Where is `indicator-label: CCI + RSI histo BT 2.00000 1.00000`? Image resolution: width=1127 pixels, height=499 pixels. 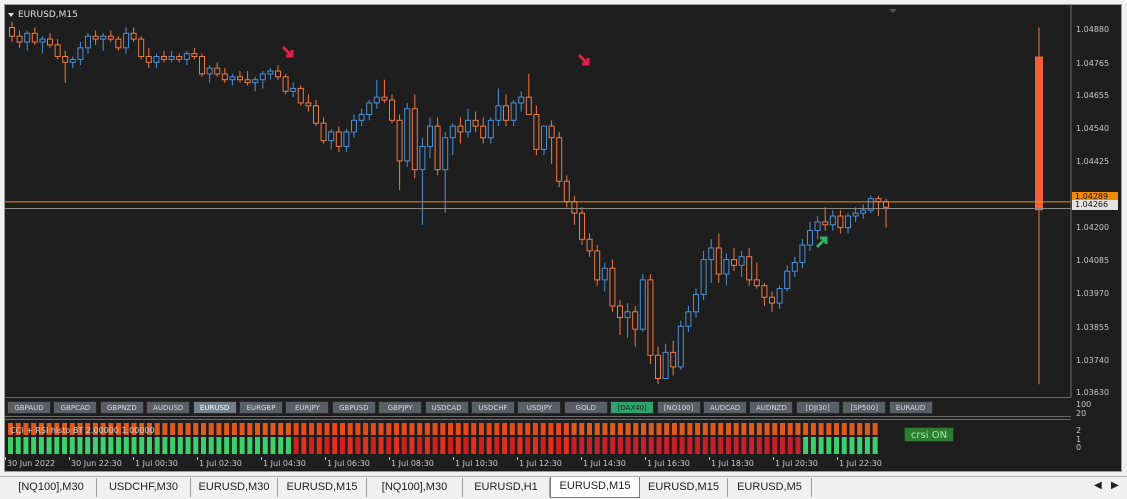 indicator-label: CCI + RSI histo BT 2.00000 1.00000 is located at coordinates (82, 430).